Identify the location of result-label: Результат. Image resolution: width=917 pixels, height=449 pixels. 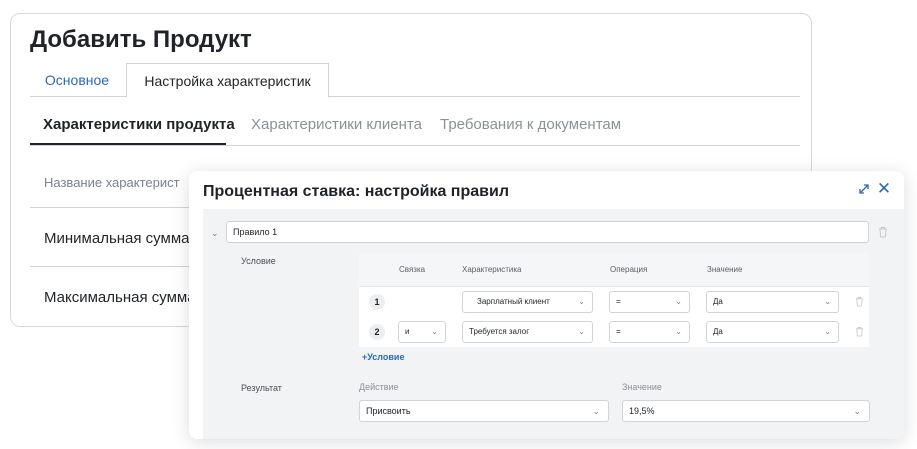
(261, 388).